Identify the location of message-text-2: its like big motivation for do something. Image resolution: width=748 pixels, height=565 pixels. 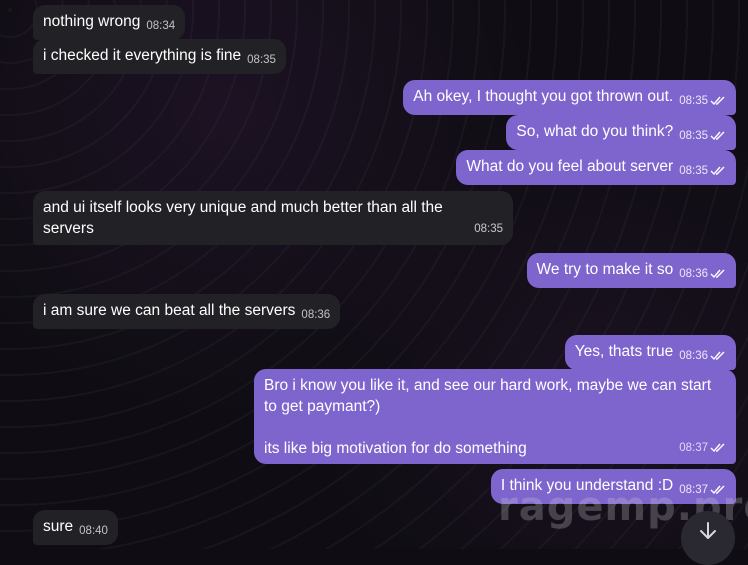
(395, 448).